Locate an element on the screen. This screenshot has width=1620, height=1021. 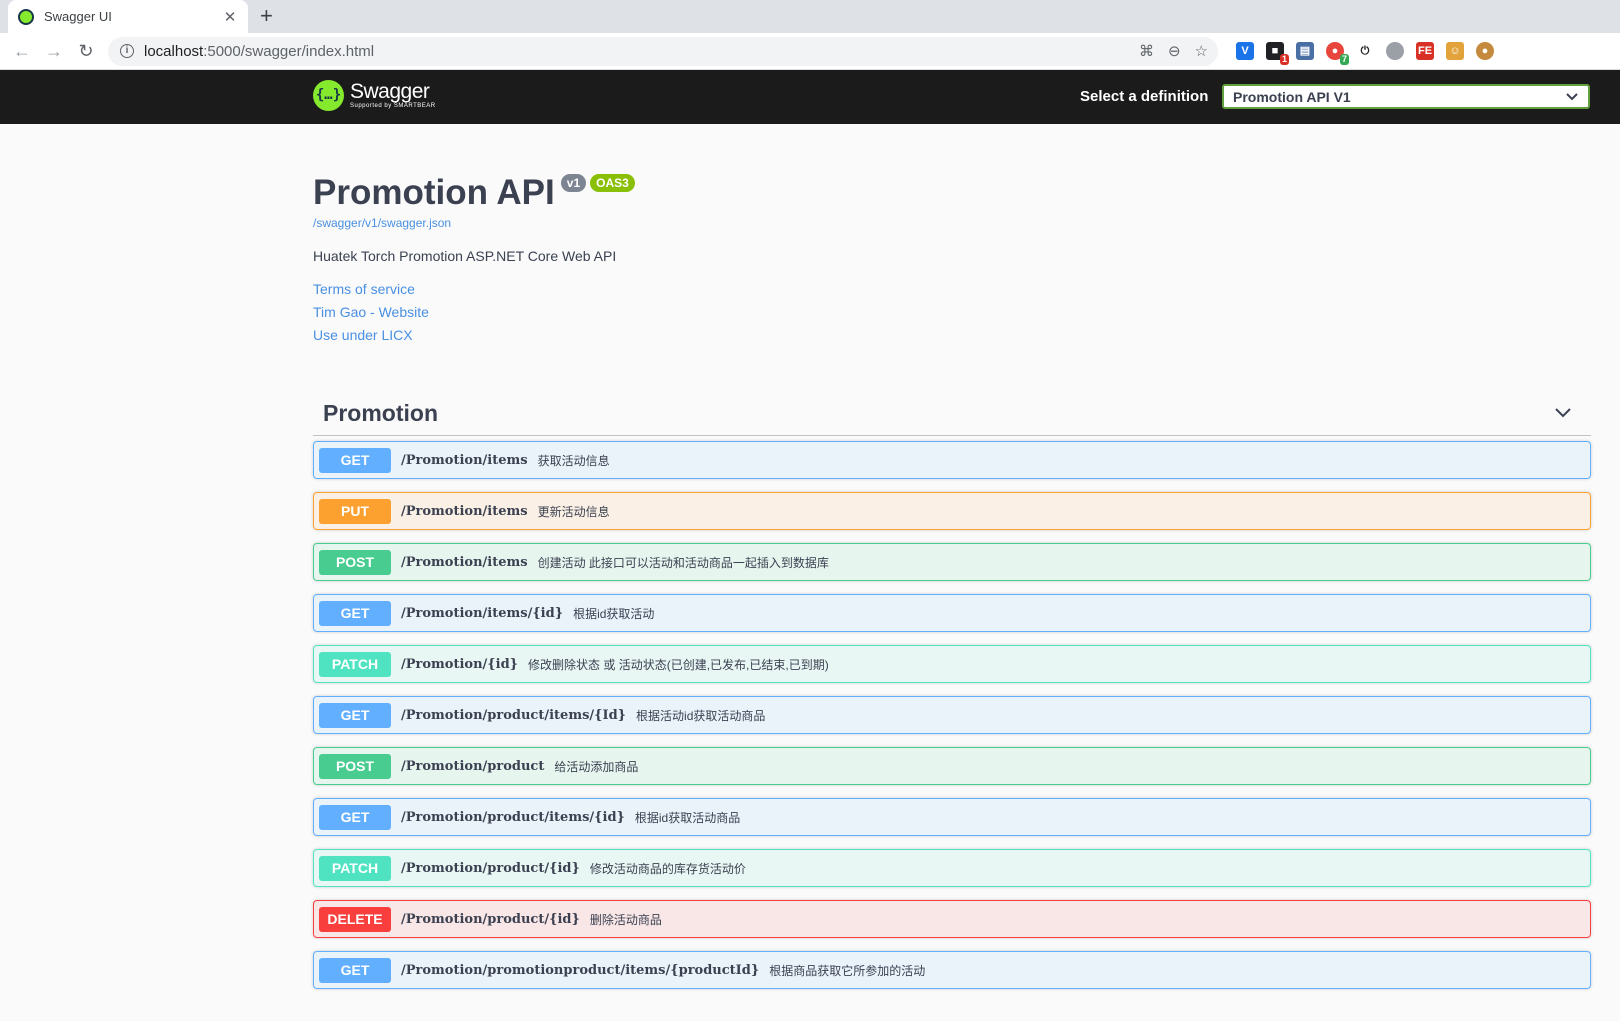
operation-path: /Promotion/product is located at coordinates (473, 766).